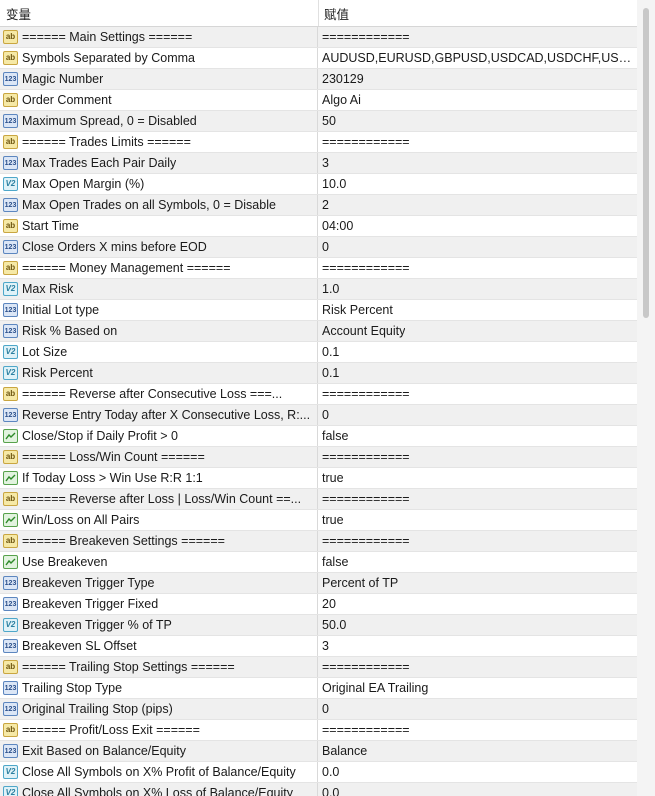 This screenshot has width=655, height=796. What do you see at coordinates (477, 310) in the screenshot?
I see `parameter-value-cell: Risk Percent` at bounding box center [477, 310].